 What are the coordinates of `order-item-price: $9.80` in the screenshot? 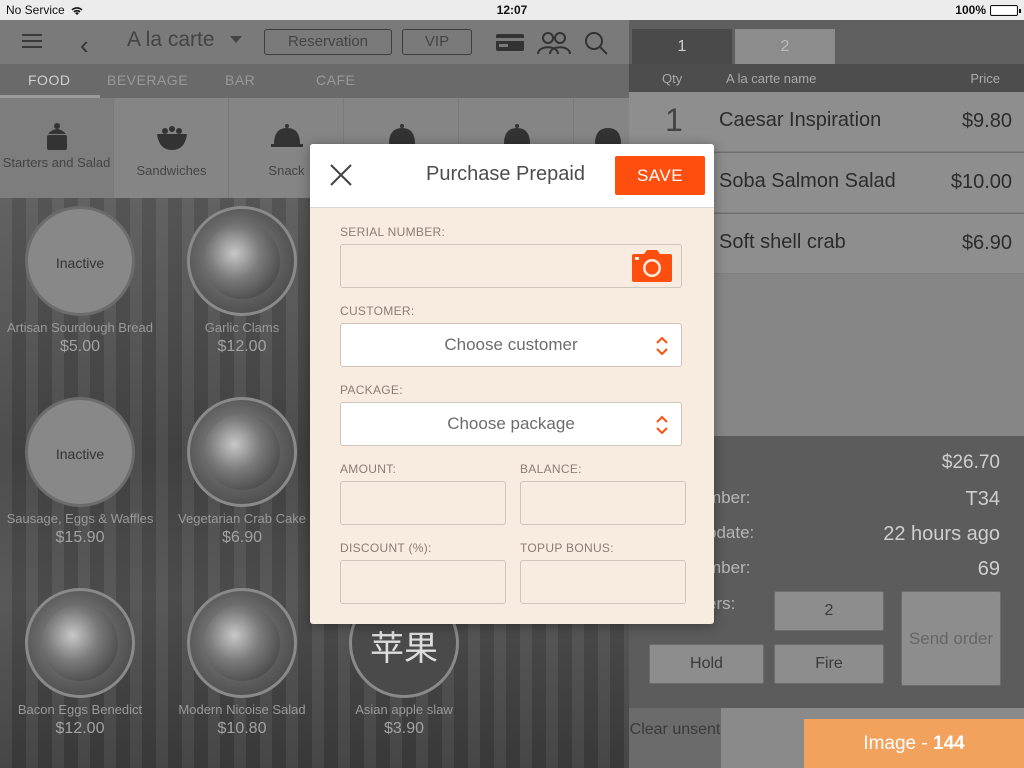 It's located at (986, 121).